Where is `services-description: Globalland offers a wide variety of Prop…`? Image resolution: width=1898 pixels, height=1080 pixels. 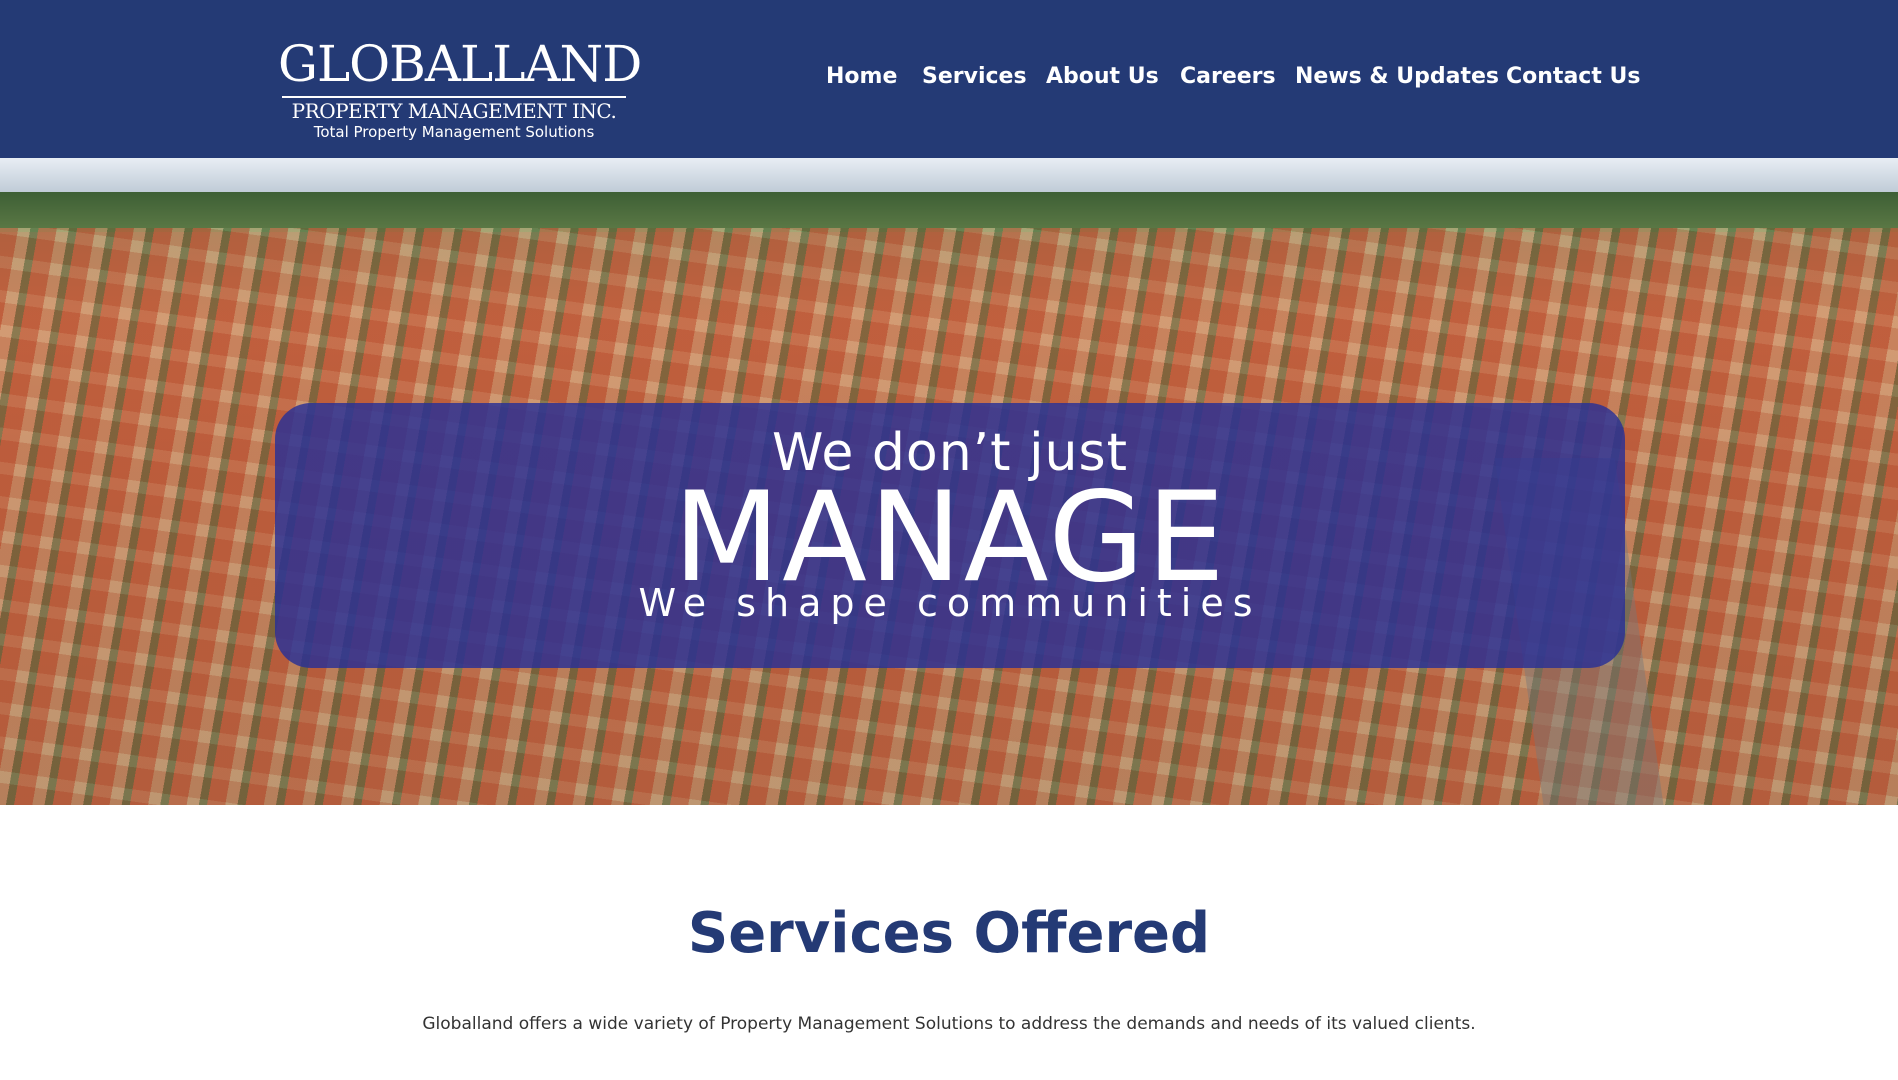 services-description: Globalland offers a wide variety of Prop… is located at coordinates (949, 1024).